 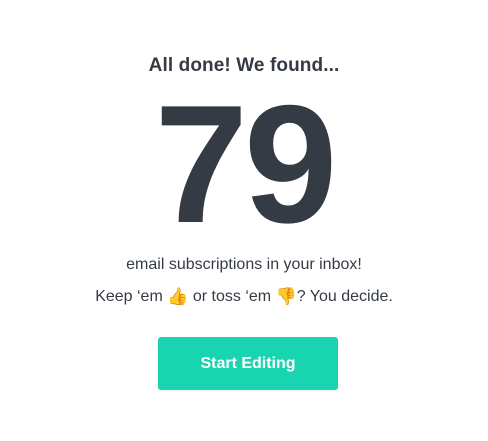 What do you see at coordinates (131, 296) in the screenshot?
I see `prompt-prefix: Keep ‘em` at bounding box center [131, 296].